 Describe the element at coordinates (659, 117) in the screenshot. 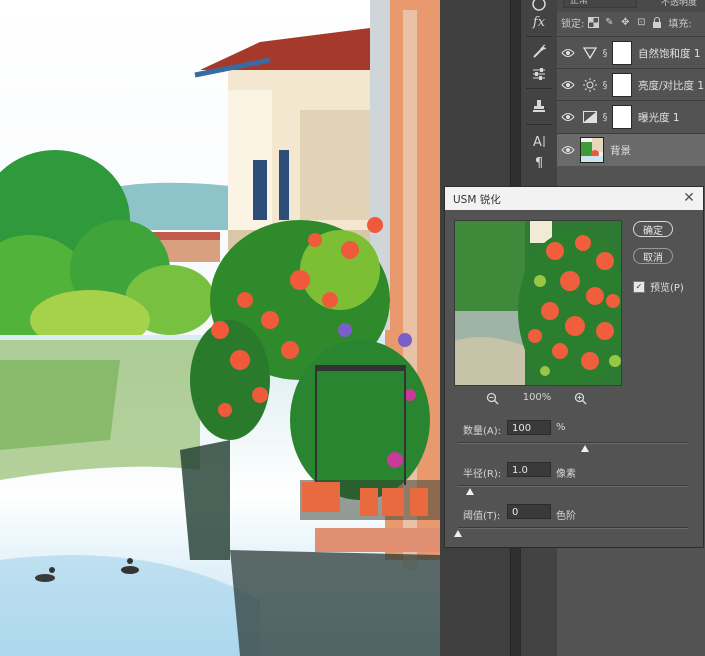

I see `layer-name: 曝光度 1` at that location.